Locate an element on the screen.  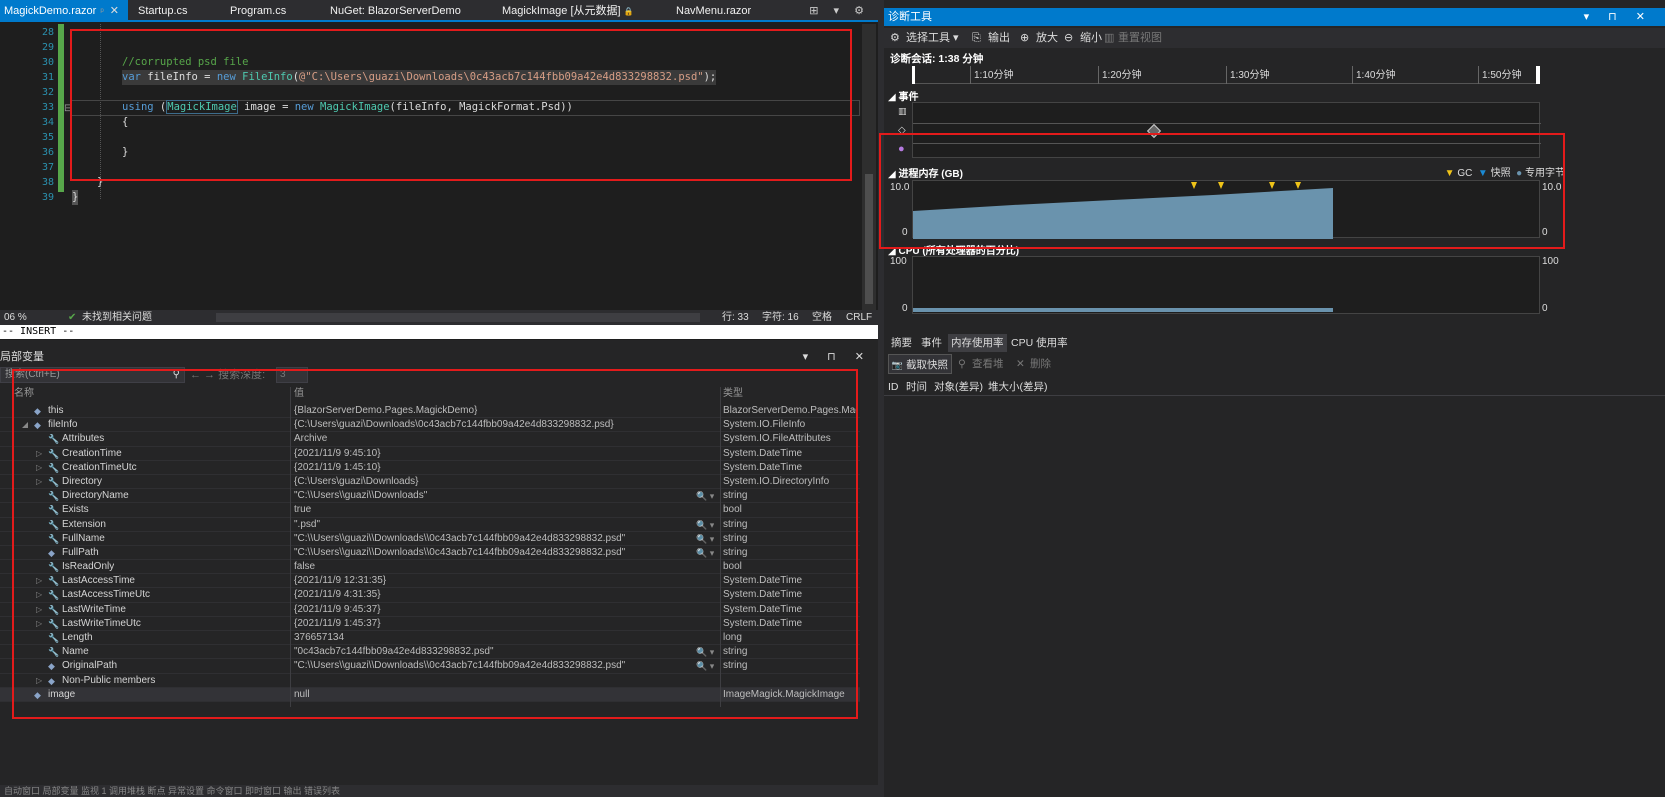
var-value: {2021/11/9 12:31:35} is located at coordinates (340, 581).